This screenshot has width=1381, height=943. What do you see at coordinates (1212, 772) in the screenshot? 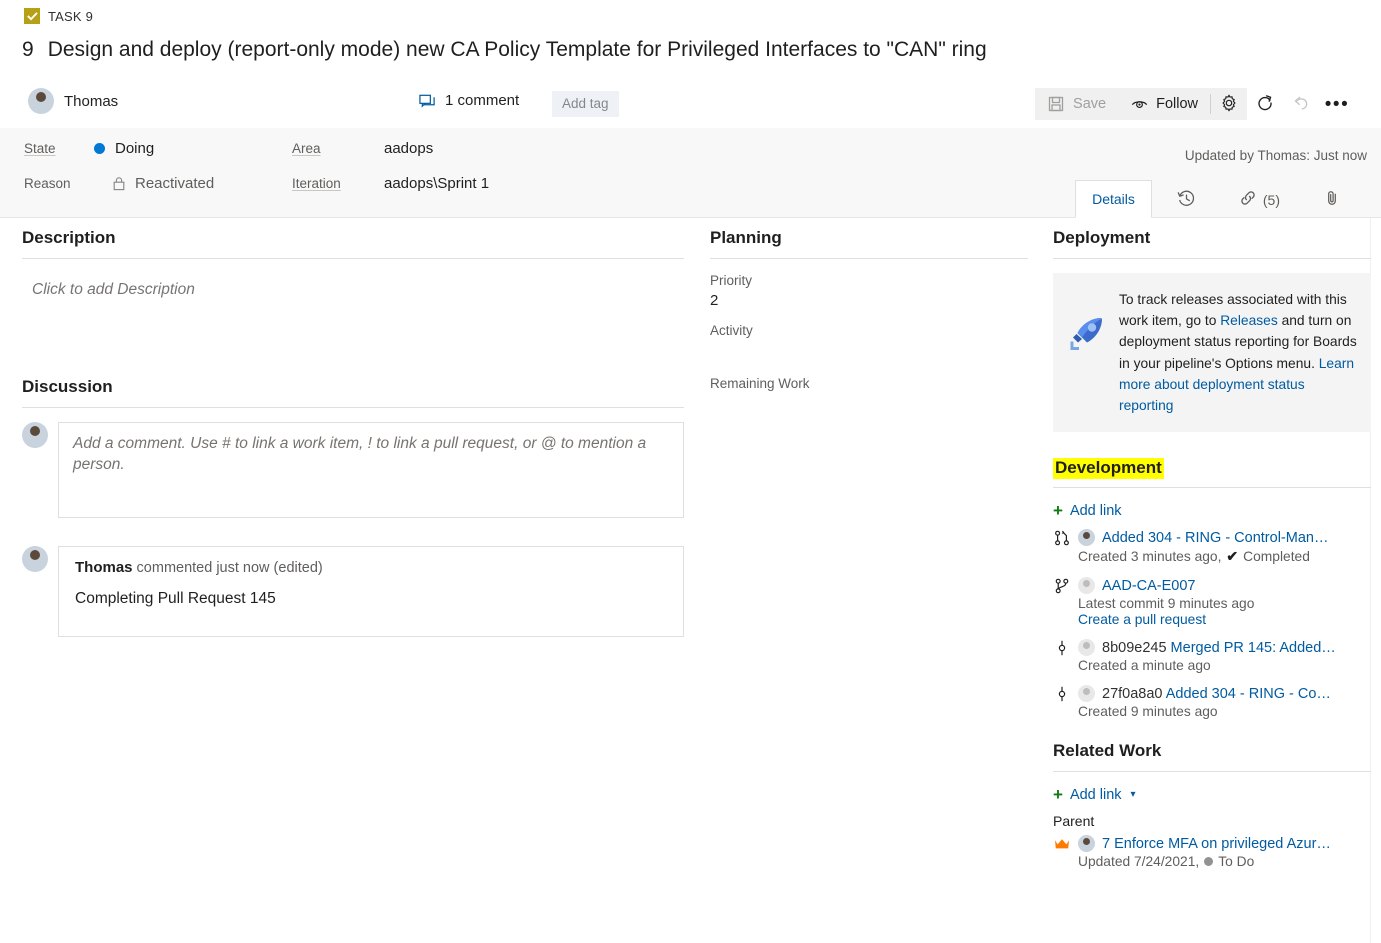
I see `related-work-rule` at bounding box center [1212, 772].